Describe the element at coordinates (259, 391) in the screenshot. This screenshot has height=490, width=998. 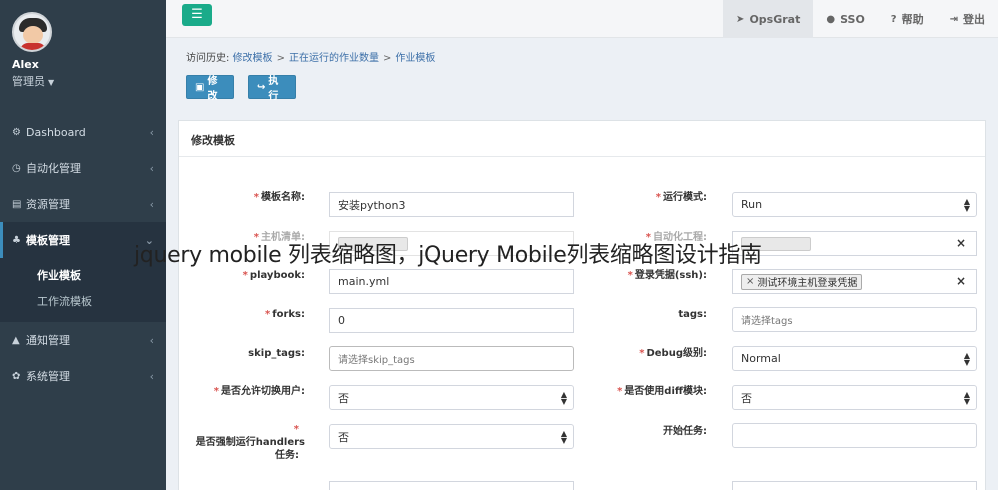
I see `allow-switch-user-label: * 是否允许切换用户:` at that location.